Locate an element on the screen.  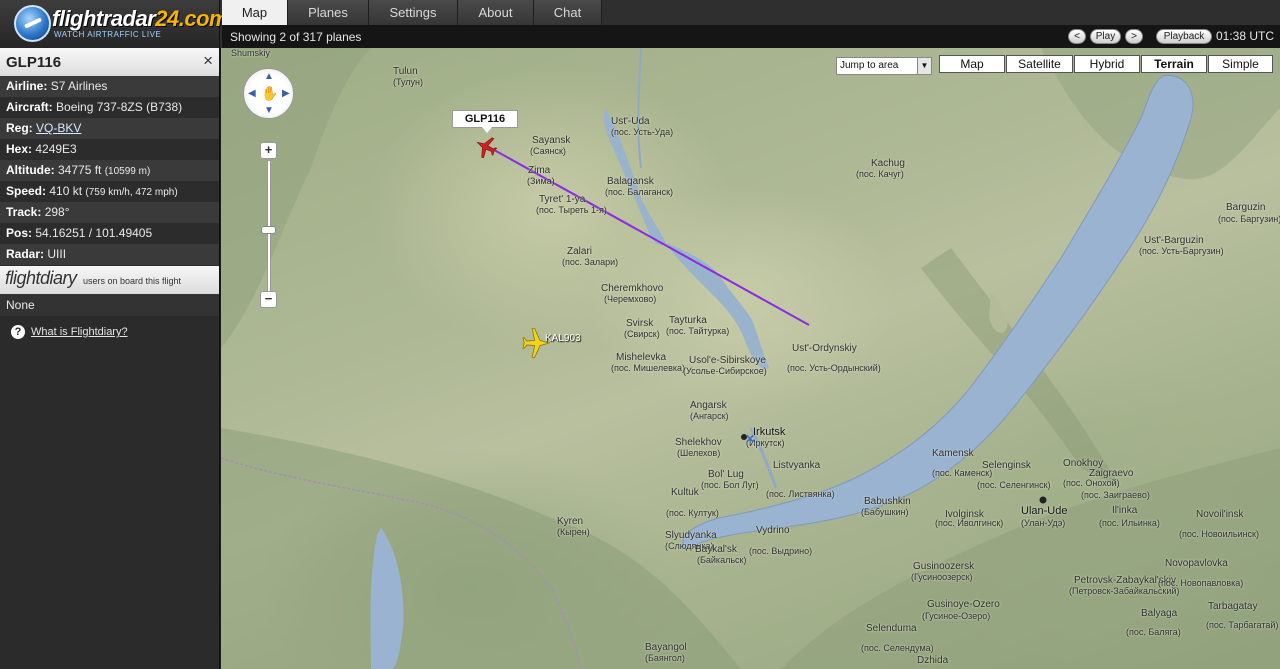
map-place-label: Ust'-Barguzin is located at coordinates (1174, 240).